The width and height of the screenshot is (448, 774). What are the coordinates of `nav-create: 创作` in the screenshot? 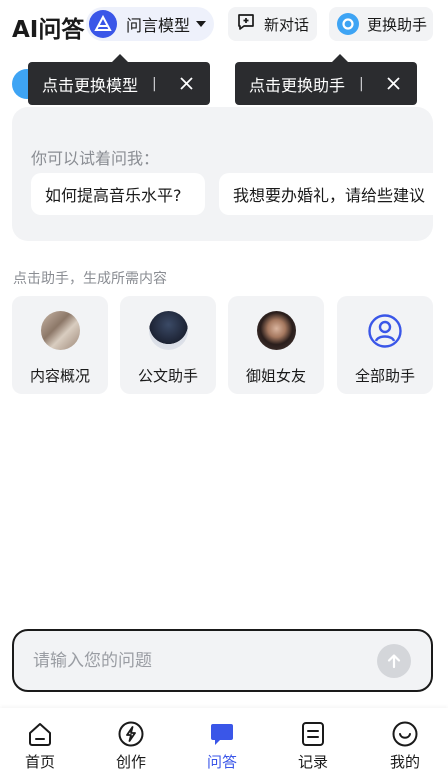 It's located at (131, 746).